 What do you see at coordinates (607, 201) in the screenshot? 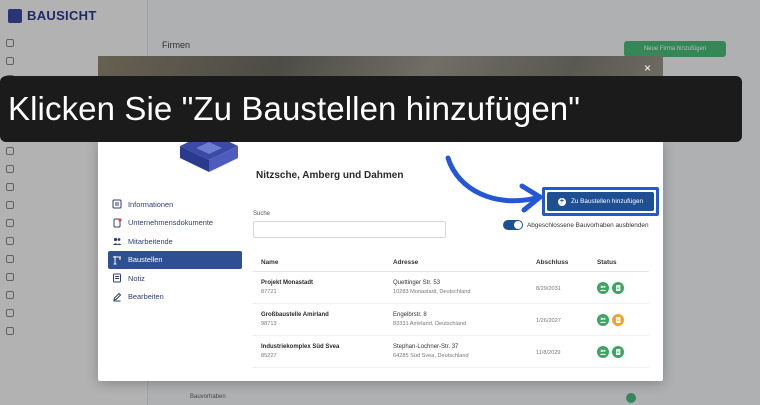
I see `add-button-label: Zu Baustellen hinzufügen` at bounding box center [607, 201].